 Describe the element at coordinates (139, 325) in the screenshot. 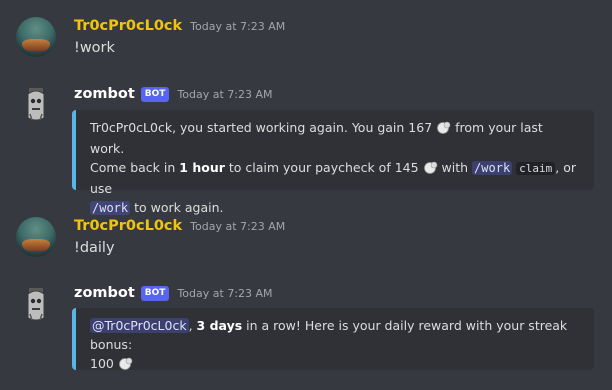

I see `user-mention: @Tr0cPr0cL0ck` at that location.